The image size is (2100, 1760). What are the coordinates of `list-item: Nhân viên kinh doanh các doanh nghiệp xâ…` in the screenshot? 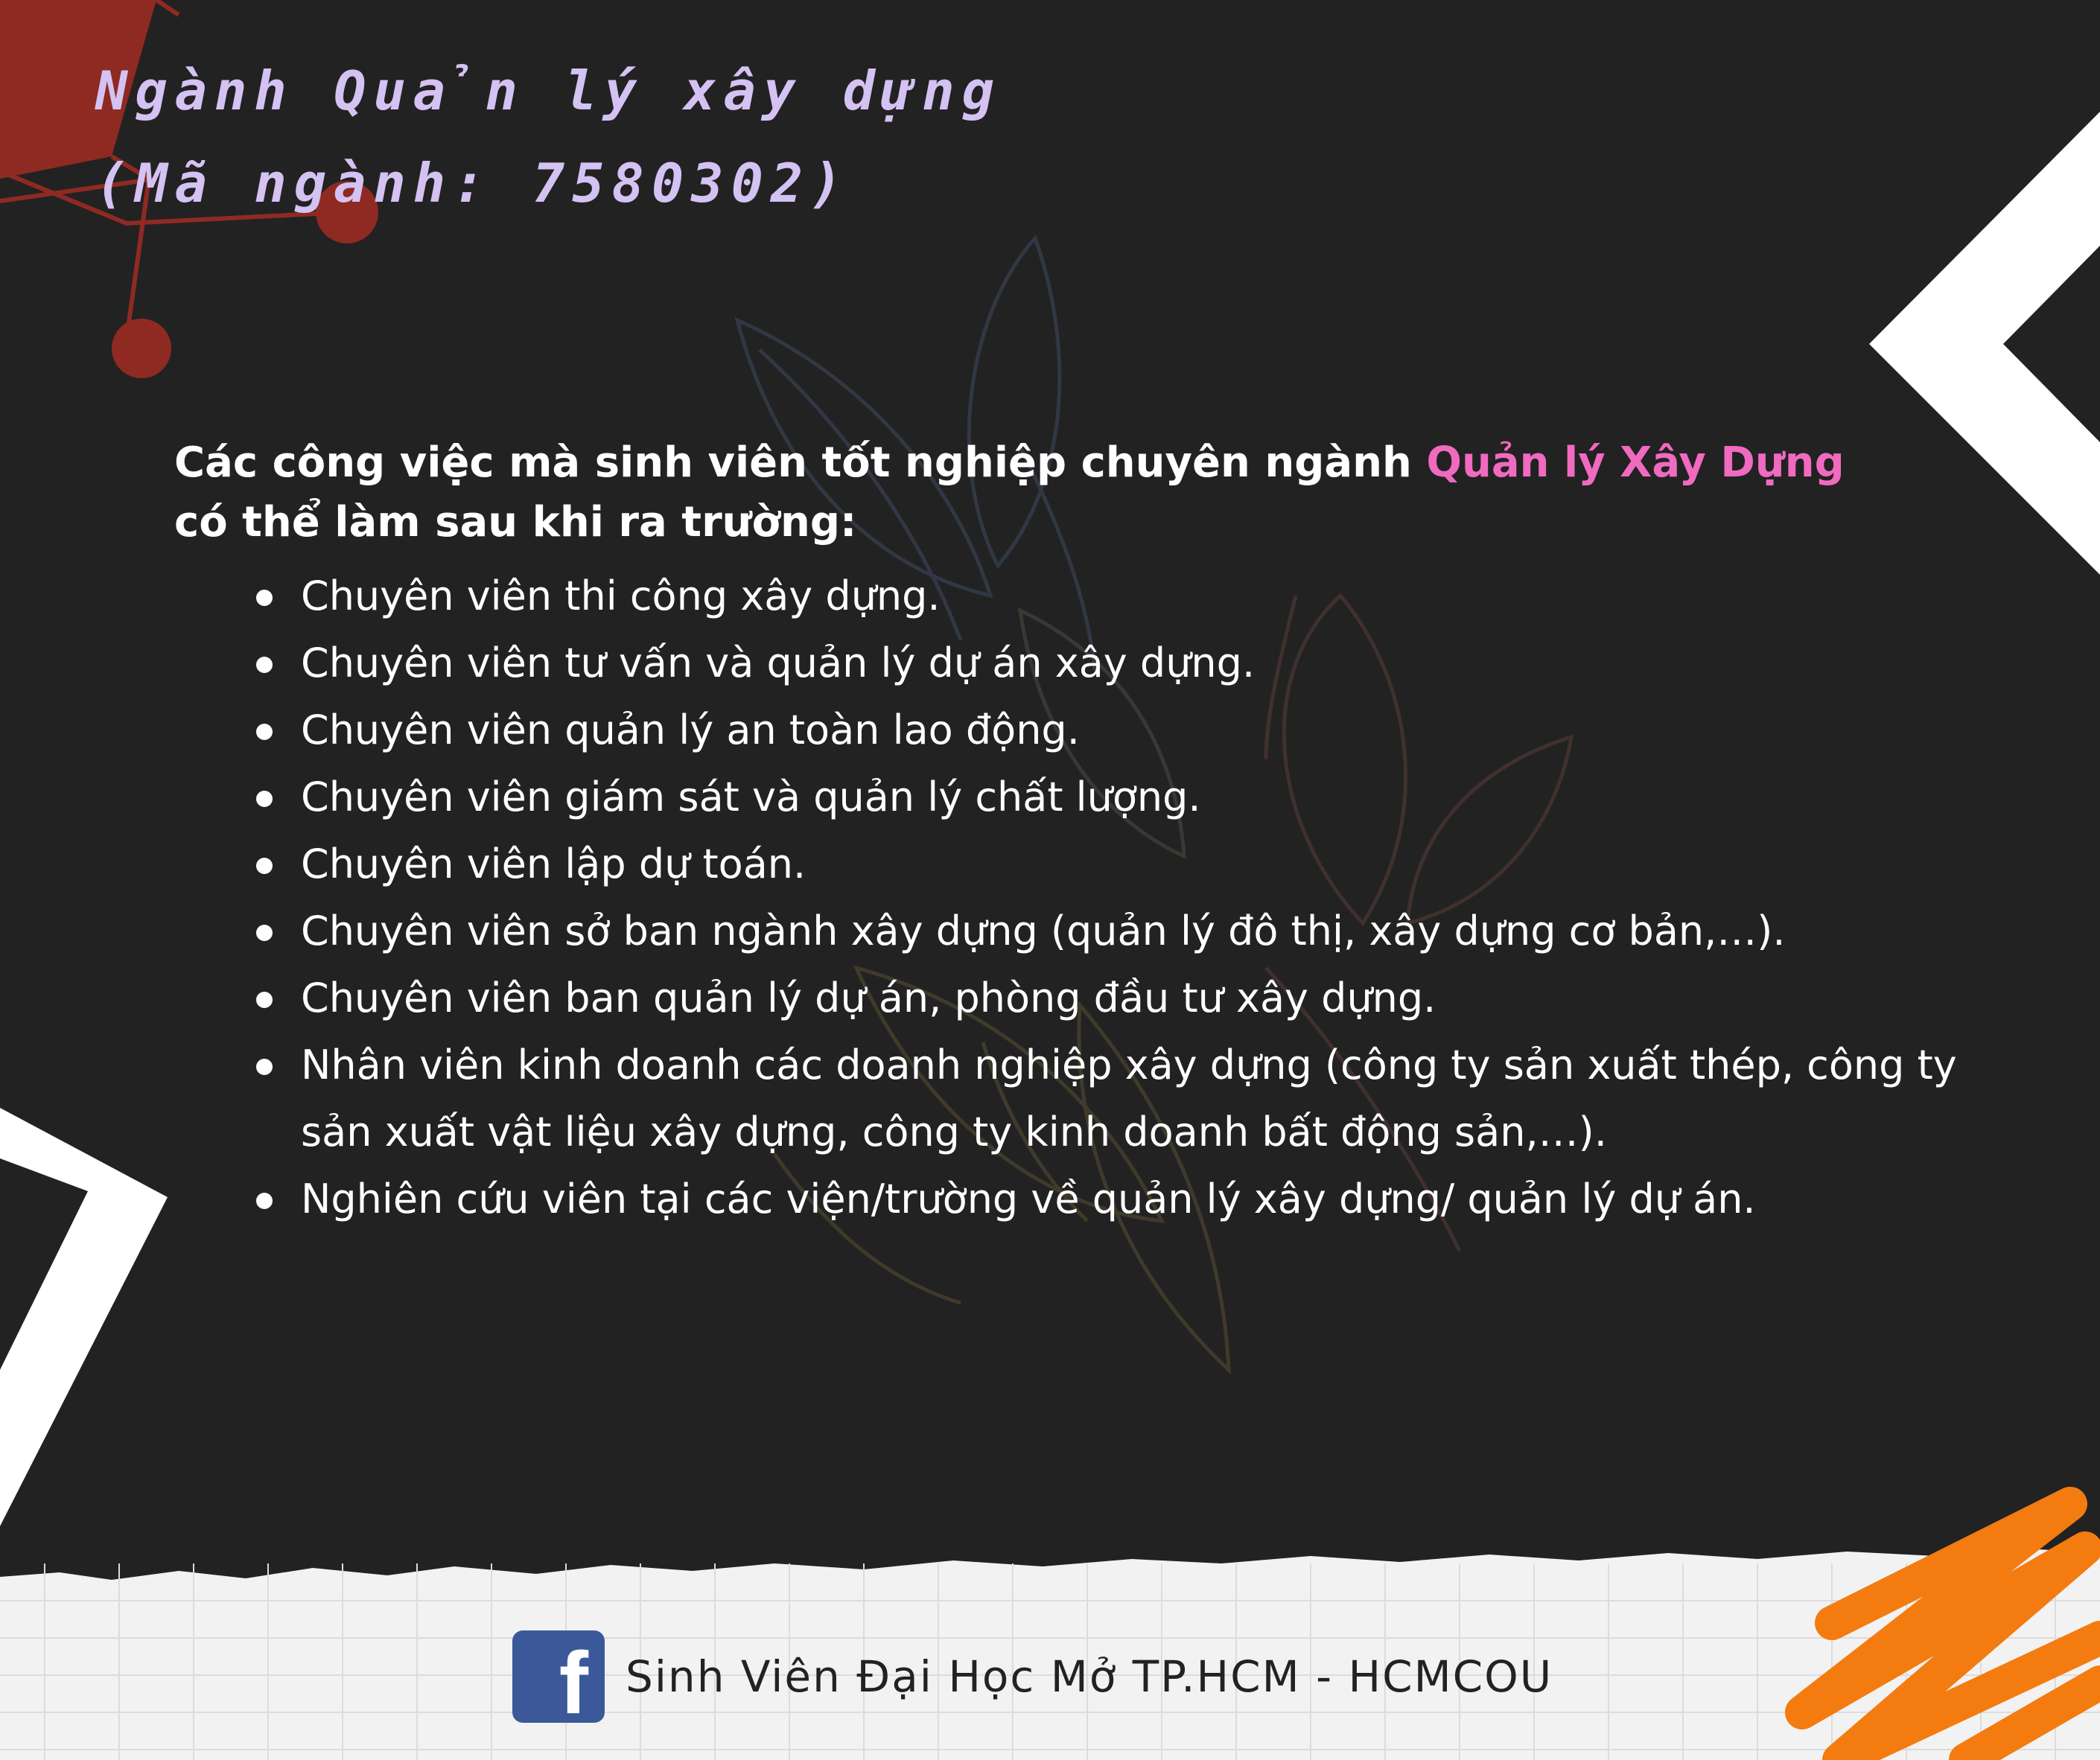 It's located at (1075, 1099).